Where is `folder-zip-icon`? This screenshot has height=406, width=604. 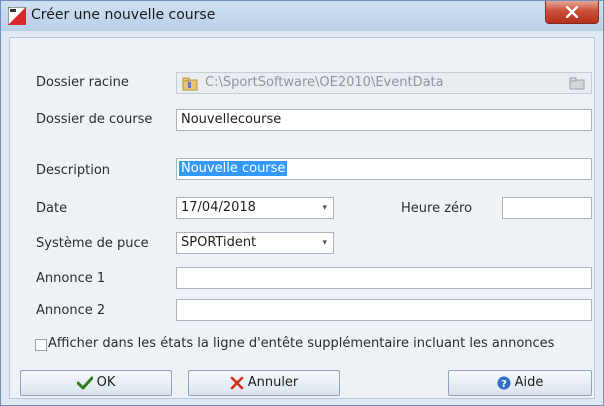
folder-zip-icon is located at coordinates (190, 84).